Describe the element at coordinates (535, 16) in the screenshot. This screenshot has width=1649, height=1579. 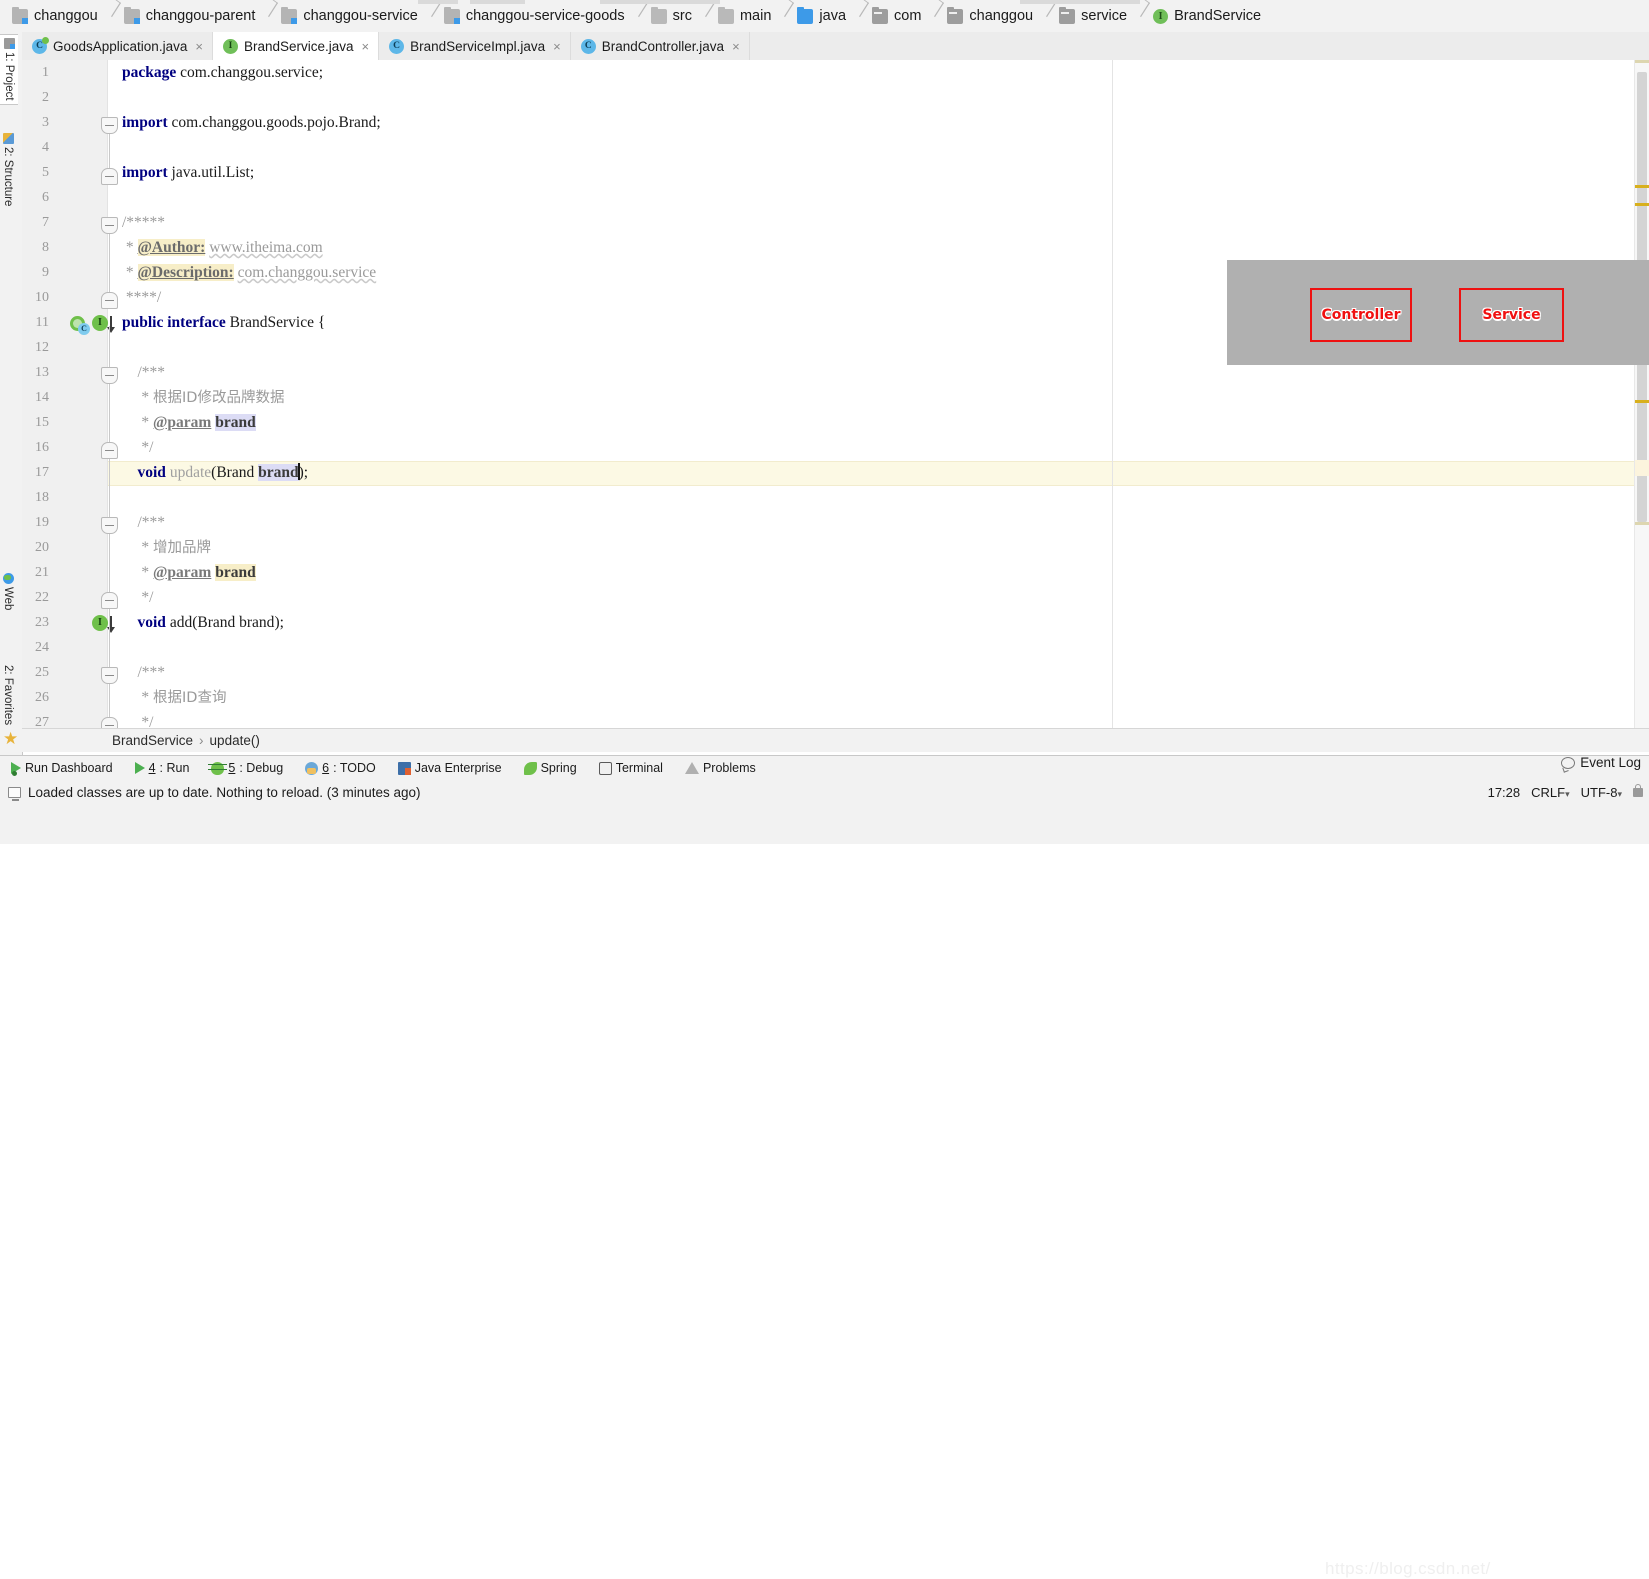
I see `breadcrumb-item-changgou-service-goods: changgou-service-goods` at that location.